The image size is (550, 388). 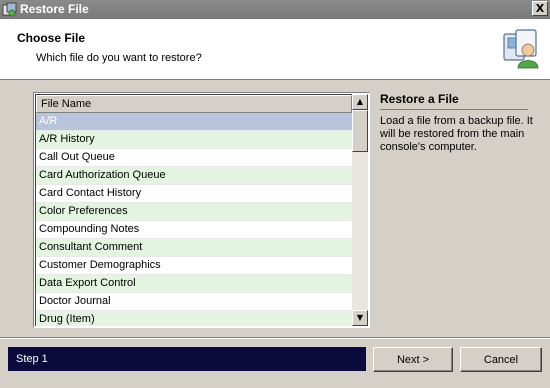 I want to click on file-row: A/R, so click(x=194, y=122).